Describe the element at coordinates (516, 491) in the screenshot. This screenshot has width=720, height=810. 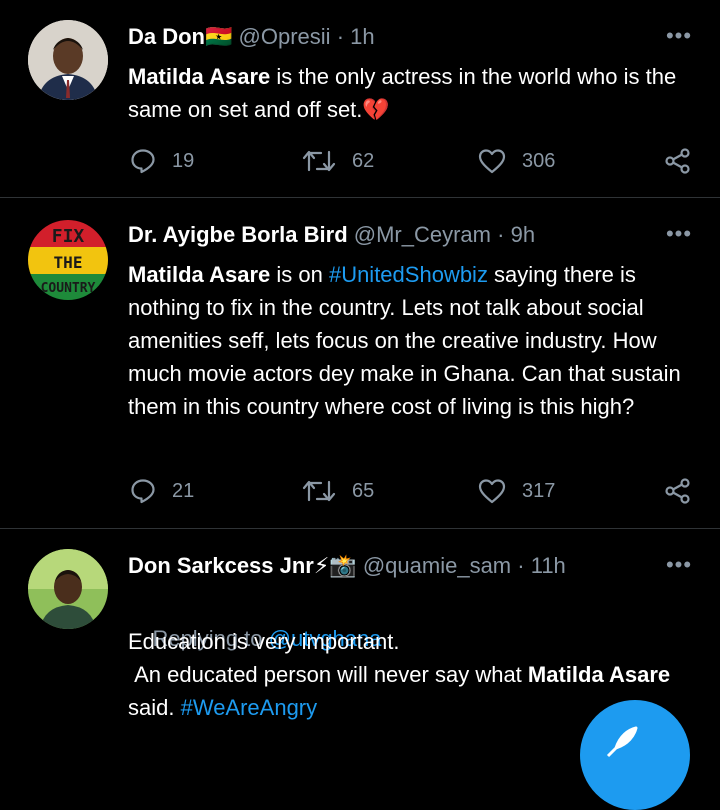
I see `like-button: 317` at that location.